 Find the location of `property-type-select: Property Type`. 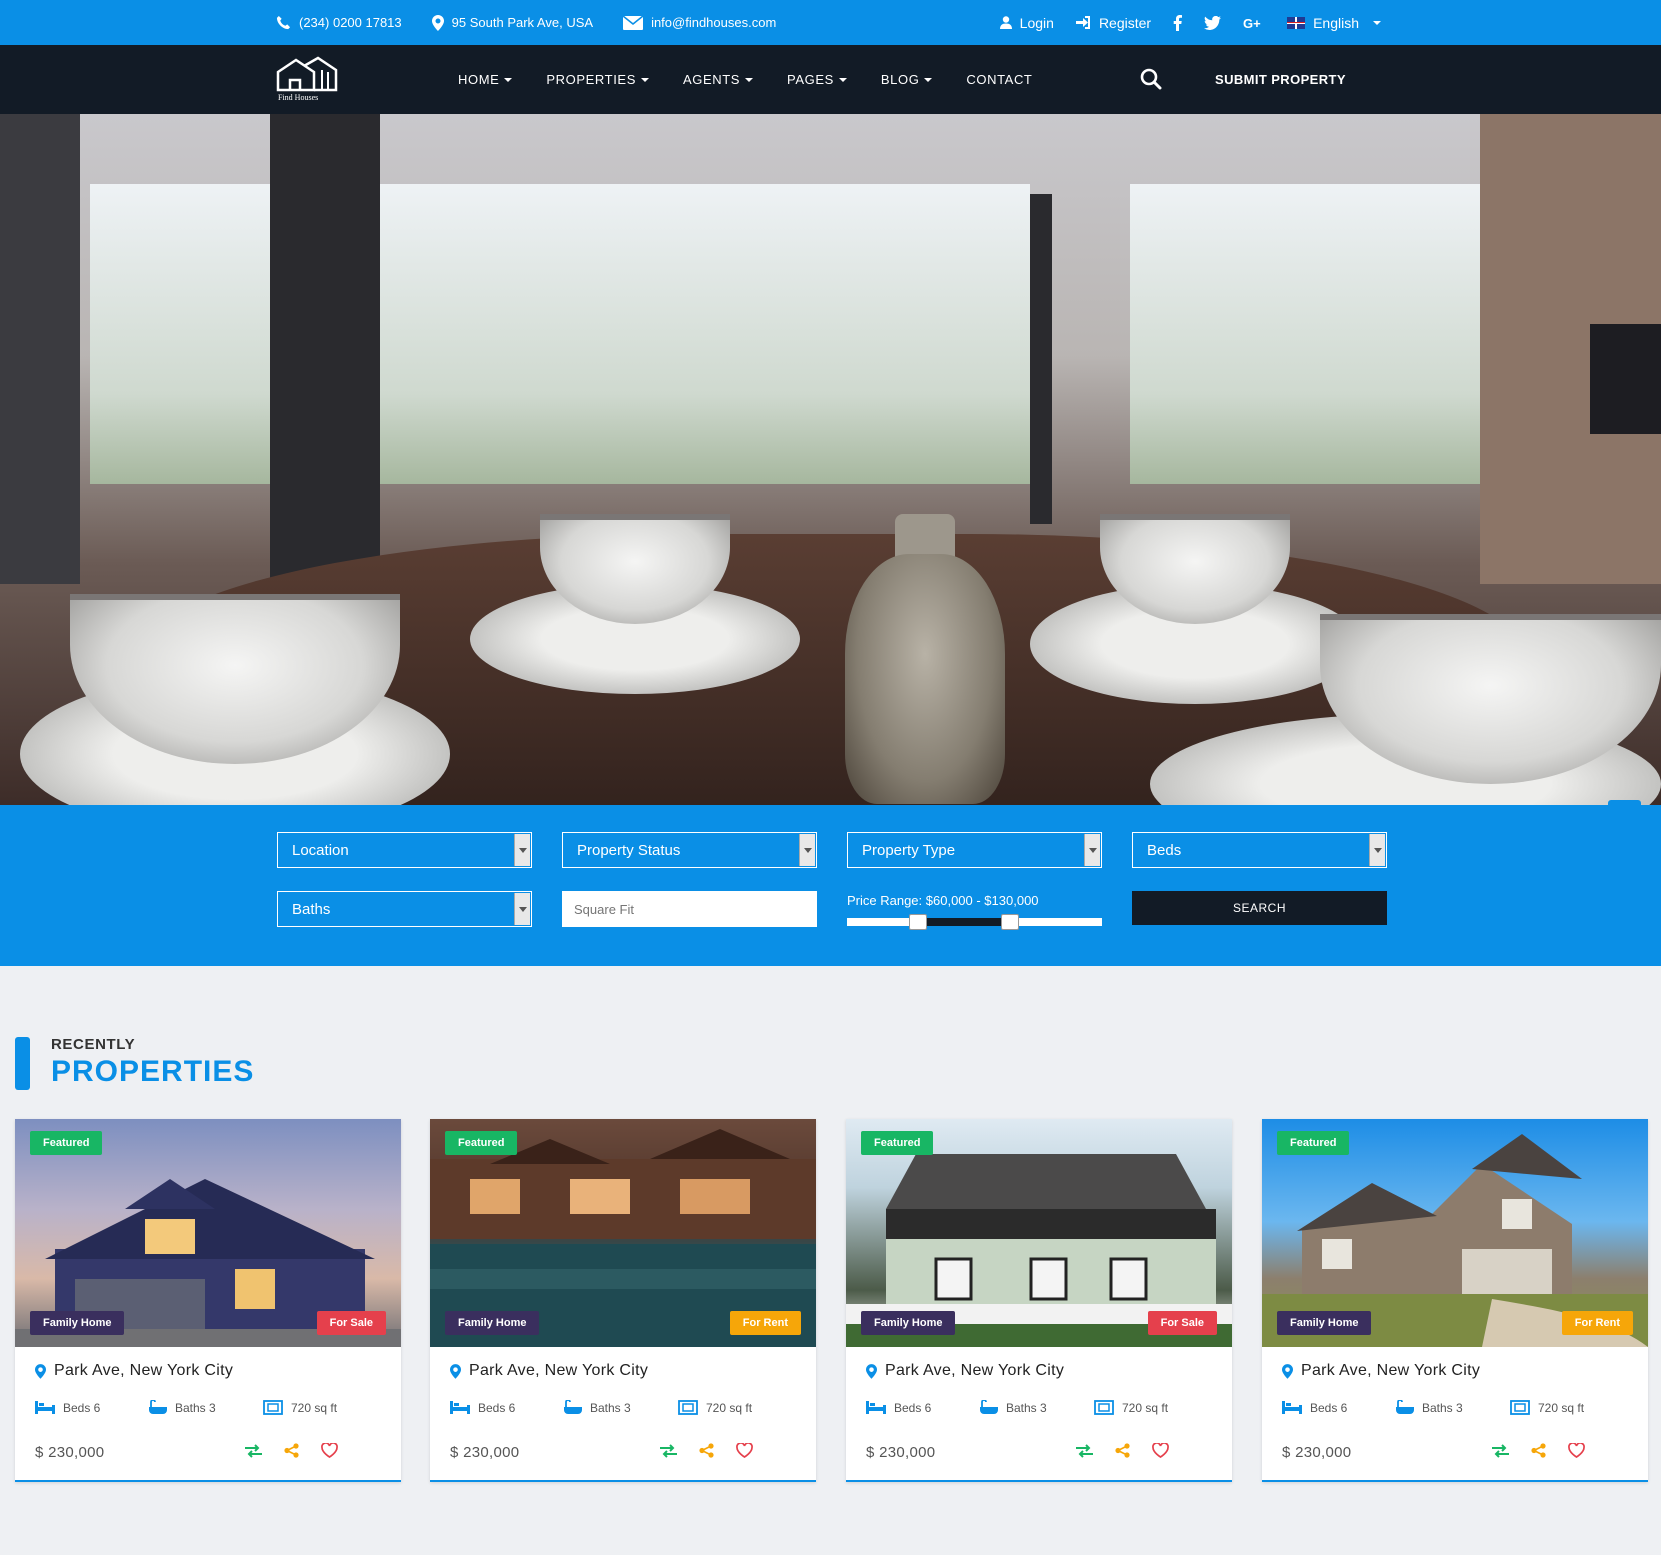

property-type-select: Property Type is located at coordinates (974, 850).